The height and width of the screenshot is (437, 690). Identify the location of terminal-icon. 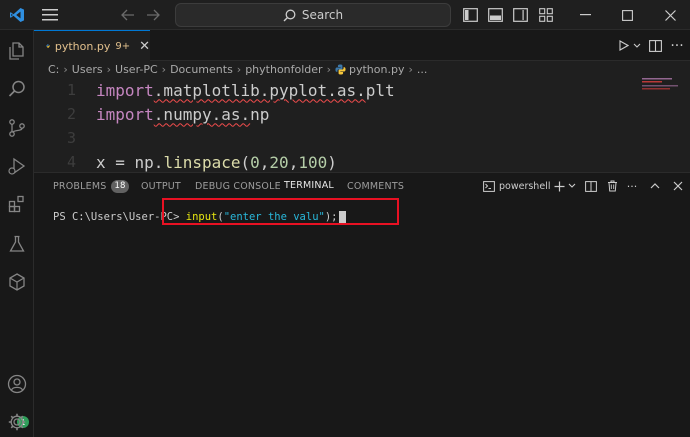
(489, 186).